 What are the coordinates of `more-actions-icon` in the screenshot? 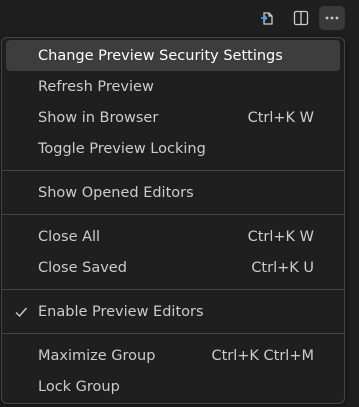 It's located at (332, 18).